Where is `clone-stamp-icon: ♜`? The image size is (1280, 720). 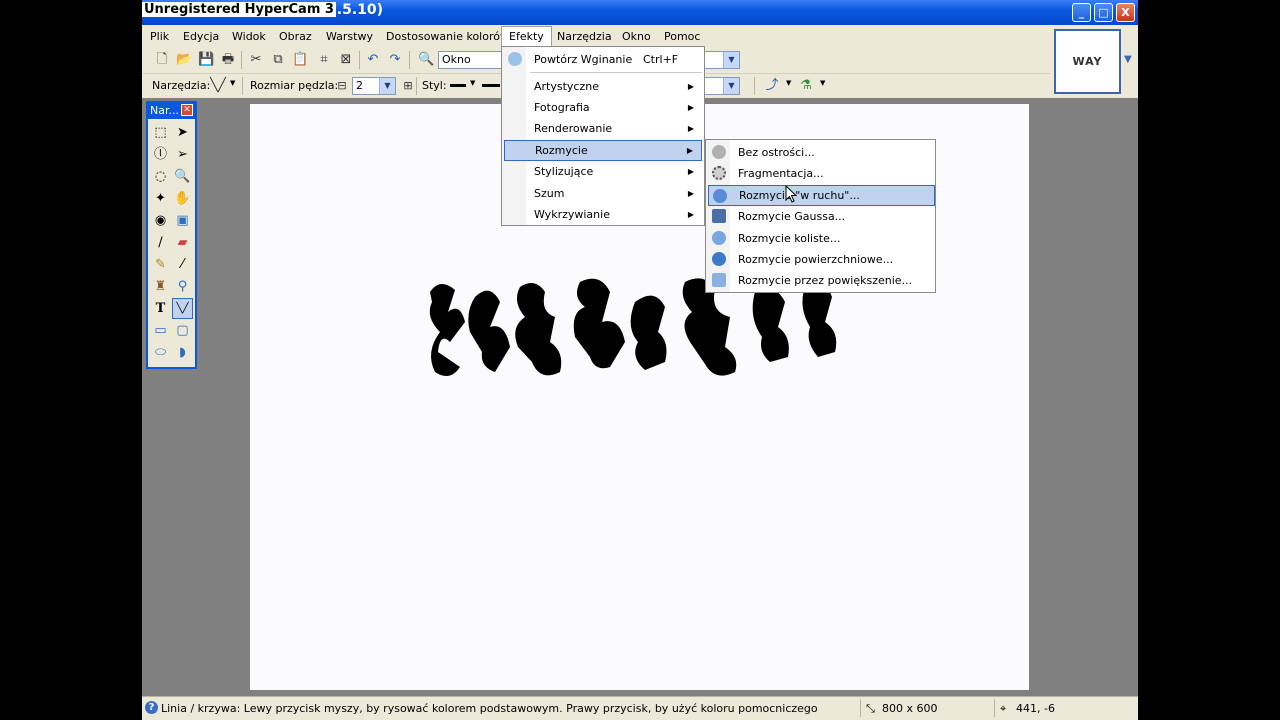
clone-stamp-icon: ♜ is located at coordinates (160, 286).